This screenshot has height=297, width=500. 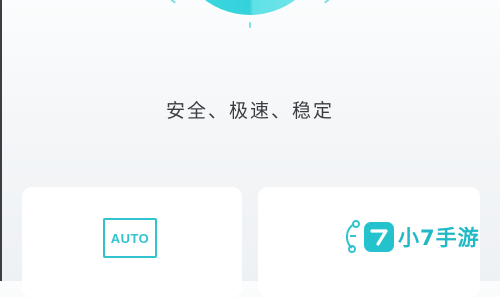 I want to click on watermark-text: 小7手游, so click(x=439, y=238).